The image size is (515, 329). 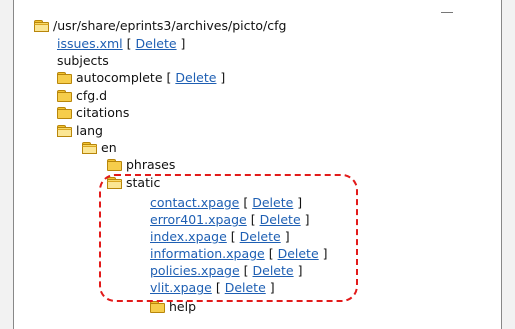 I want to click on file-link-error401-xpage: error401.xpage, so click(x=198, y=219).